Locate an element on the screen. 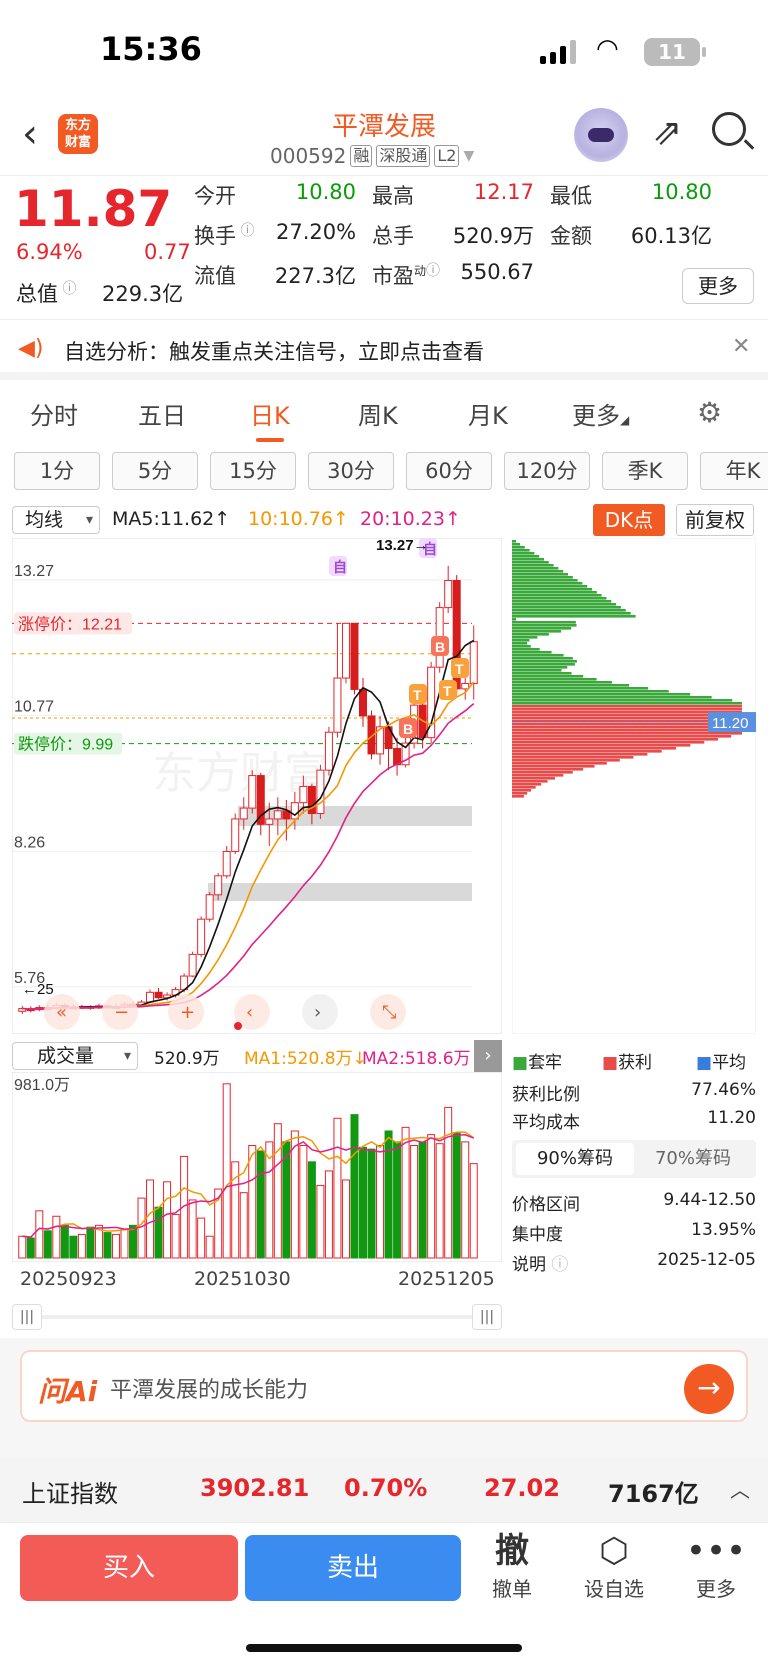 This screenshot has height=1665, width=768. forward-adjust-button: 前复权 is located at coordinates (715, 520).